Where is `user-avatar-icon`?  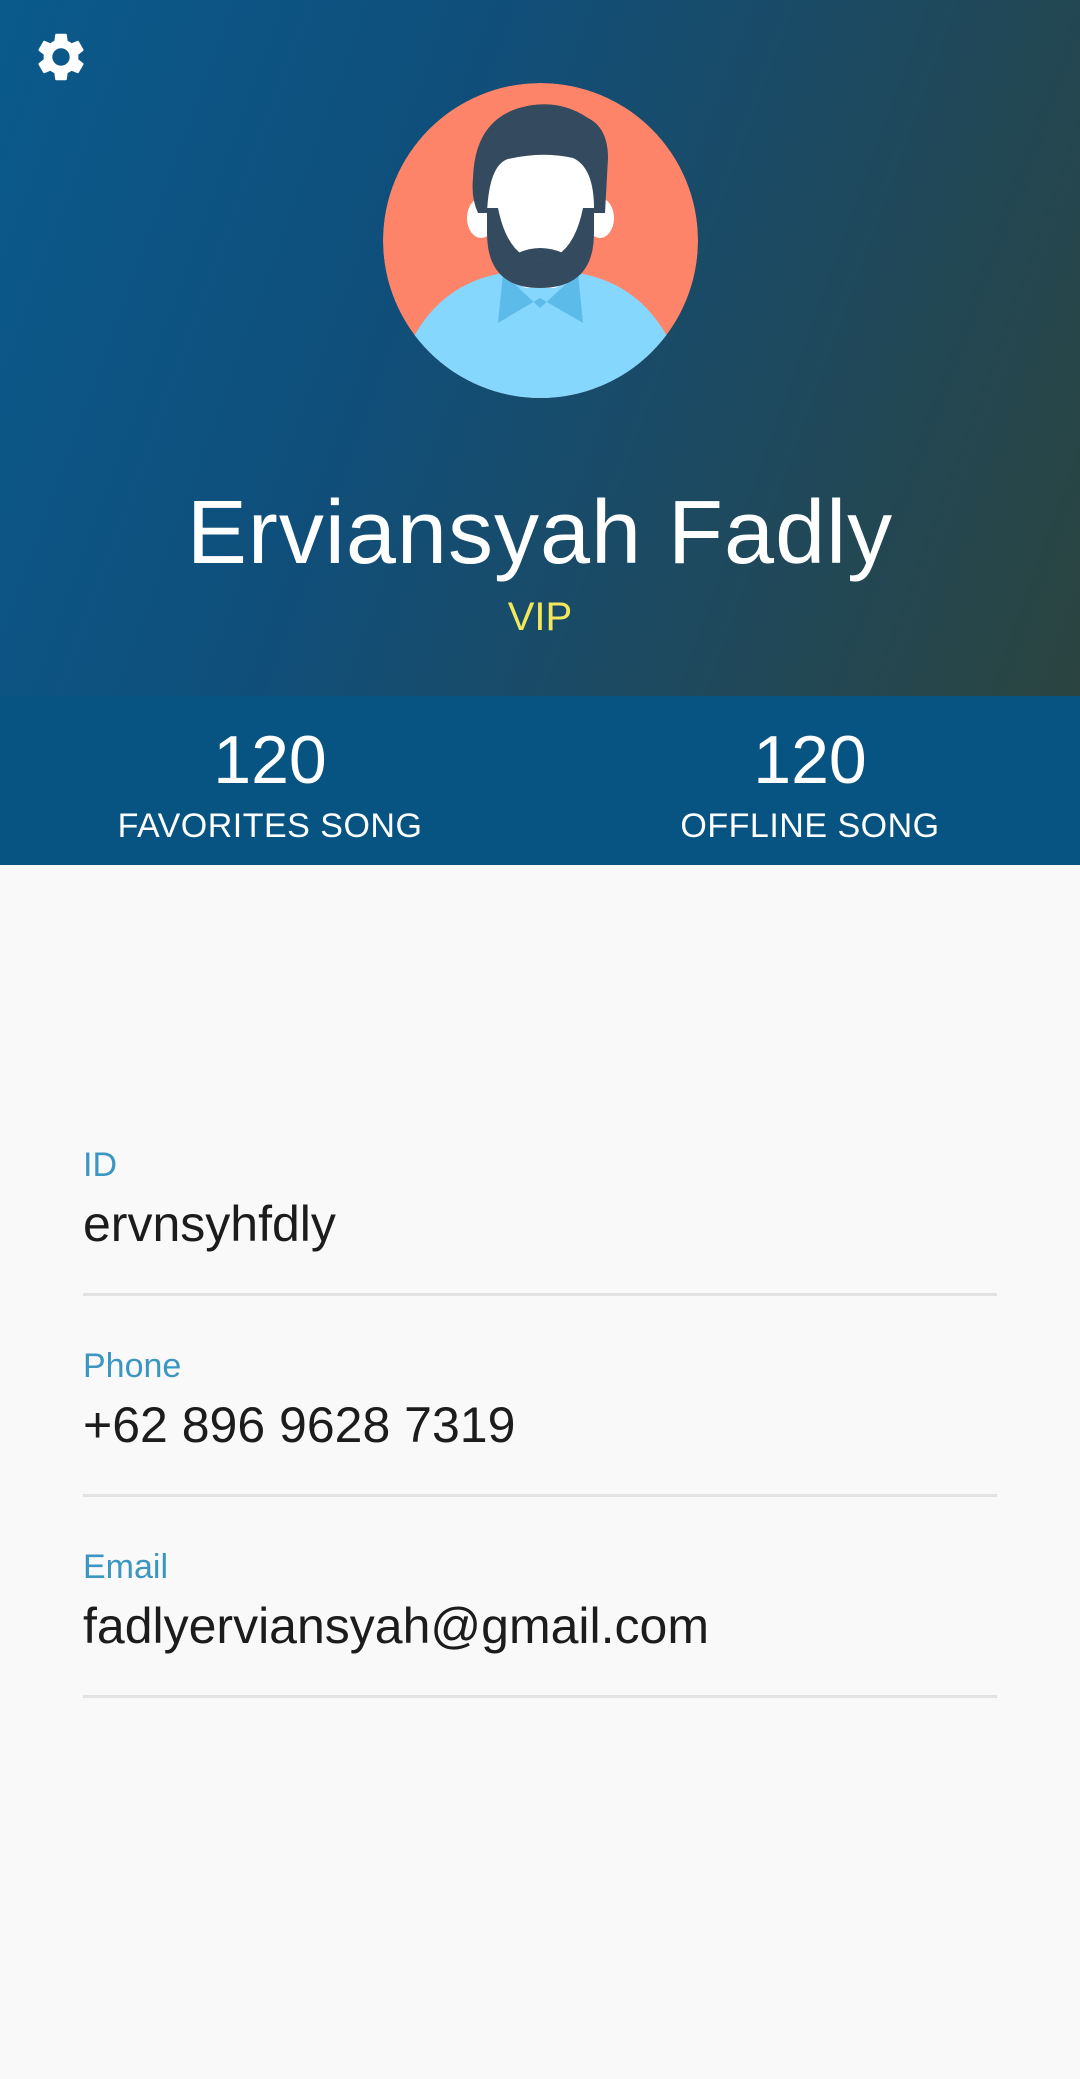 user-avatar-icon is located at coordinates (540, 240).